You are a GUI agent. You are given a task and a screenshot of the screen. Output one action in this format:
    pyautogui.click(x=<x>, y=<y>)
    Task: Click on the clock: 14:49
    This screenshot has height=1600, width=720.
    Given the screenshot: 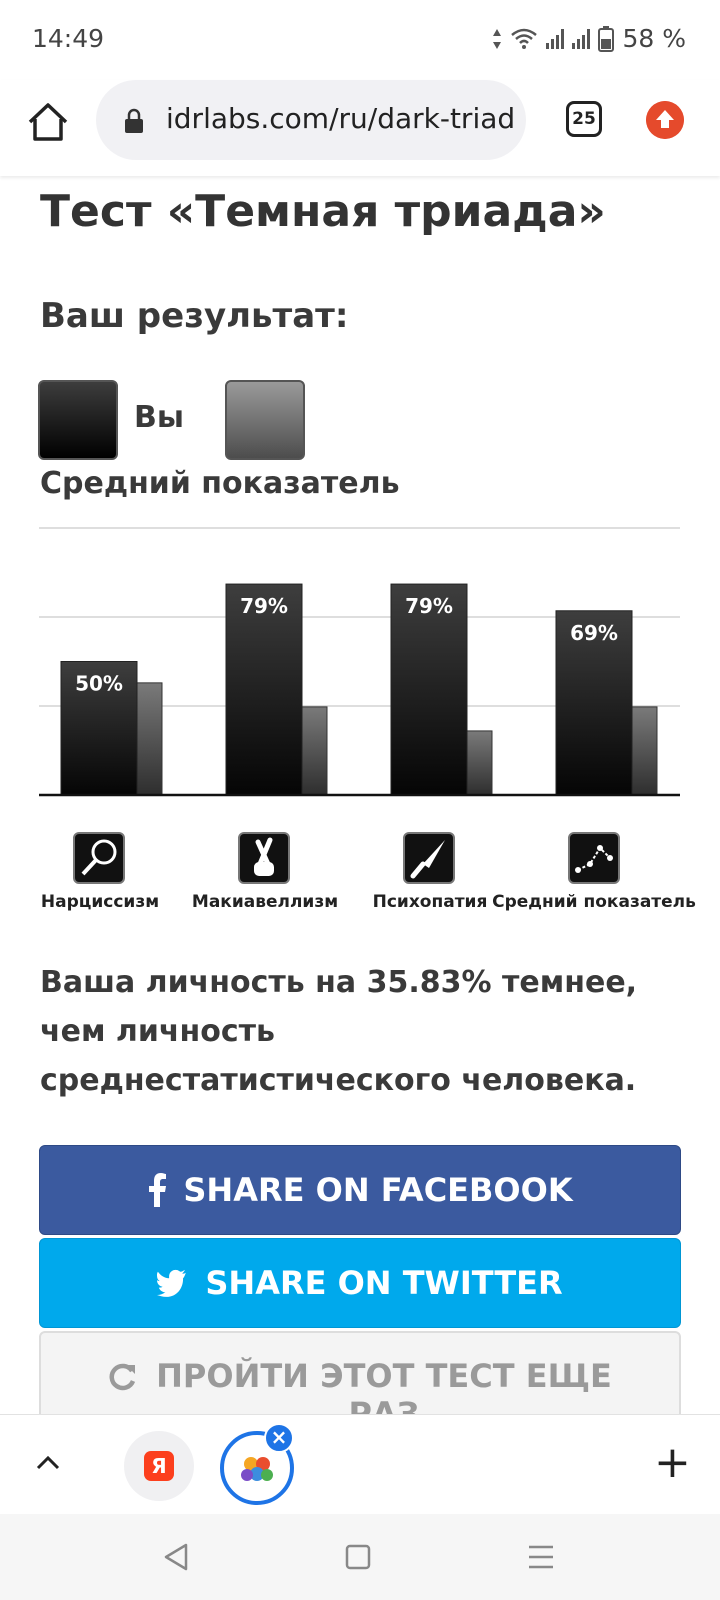 What is the action you would take?
    pyautogui.click(x=68, y=38)
    